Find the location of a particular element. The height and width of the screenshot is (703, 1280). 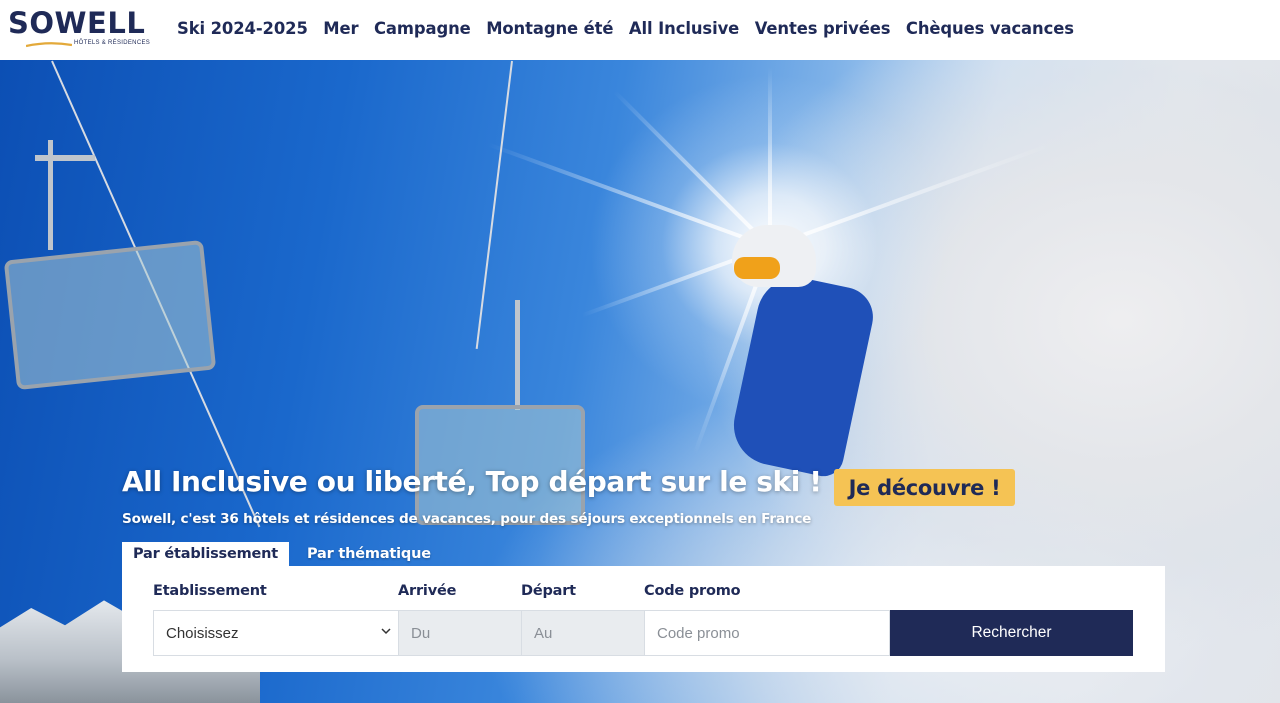

establishment-label: Etablissement is located at coordinates (210, 591).